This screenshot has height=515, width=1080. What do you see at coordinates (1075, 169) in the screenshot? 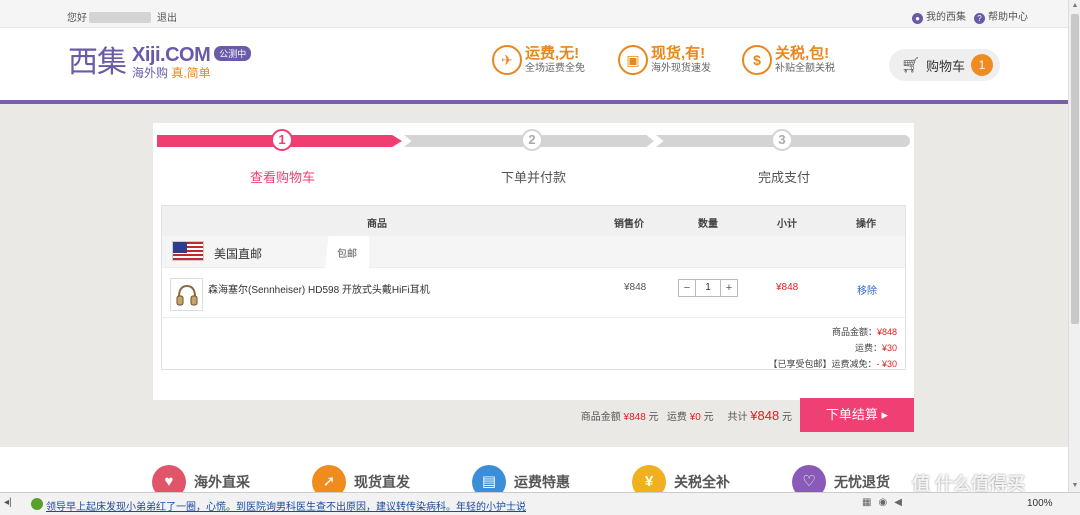
I see `scroll-thumb` at bounding box center [1075, 169].